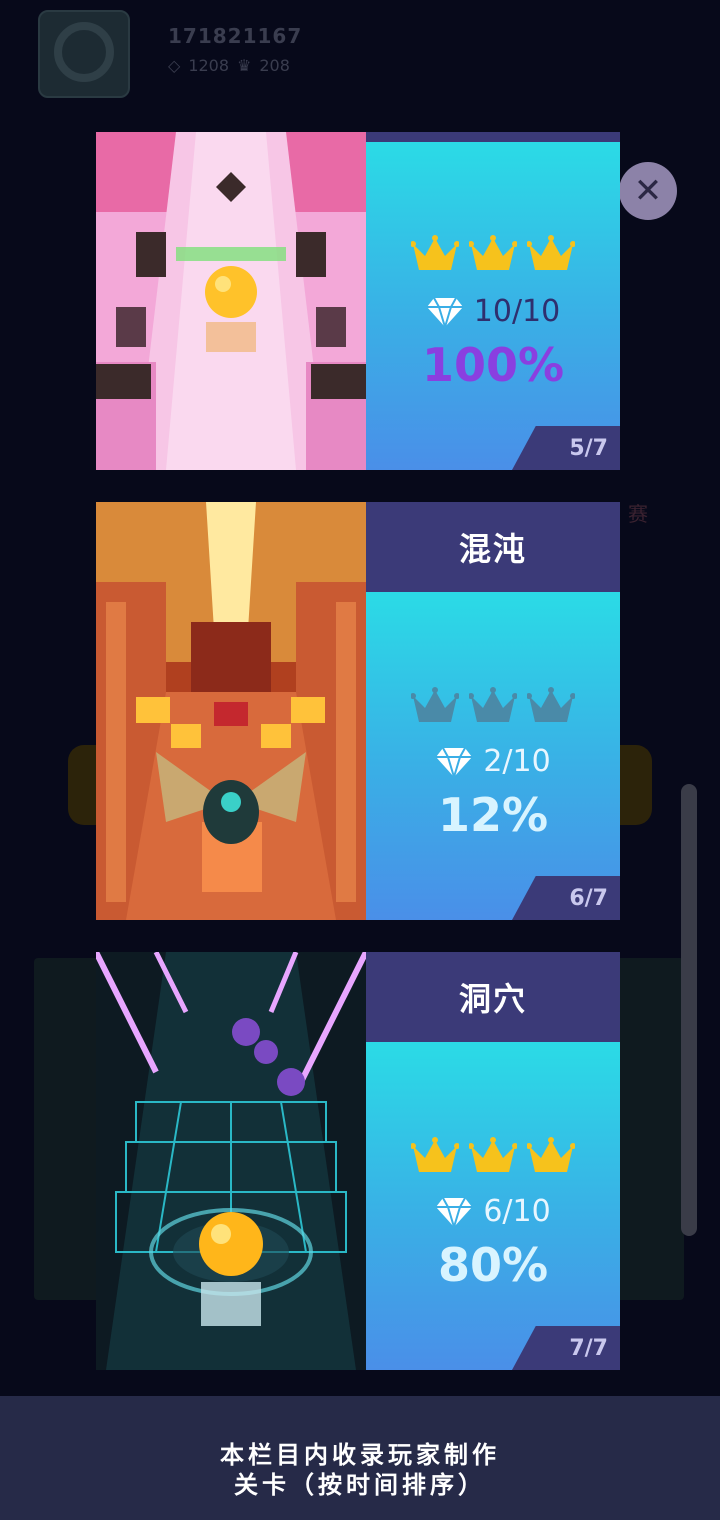 The width and height of the screenshot is (720, 1520). What do you see at coordinates (493, 815) in the screenshot?
I see `completion-percent: 12%` at bounding box center [493, 815].